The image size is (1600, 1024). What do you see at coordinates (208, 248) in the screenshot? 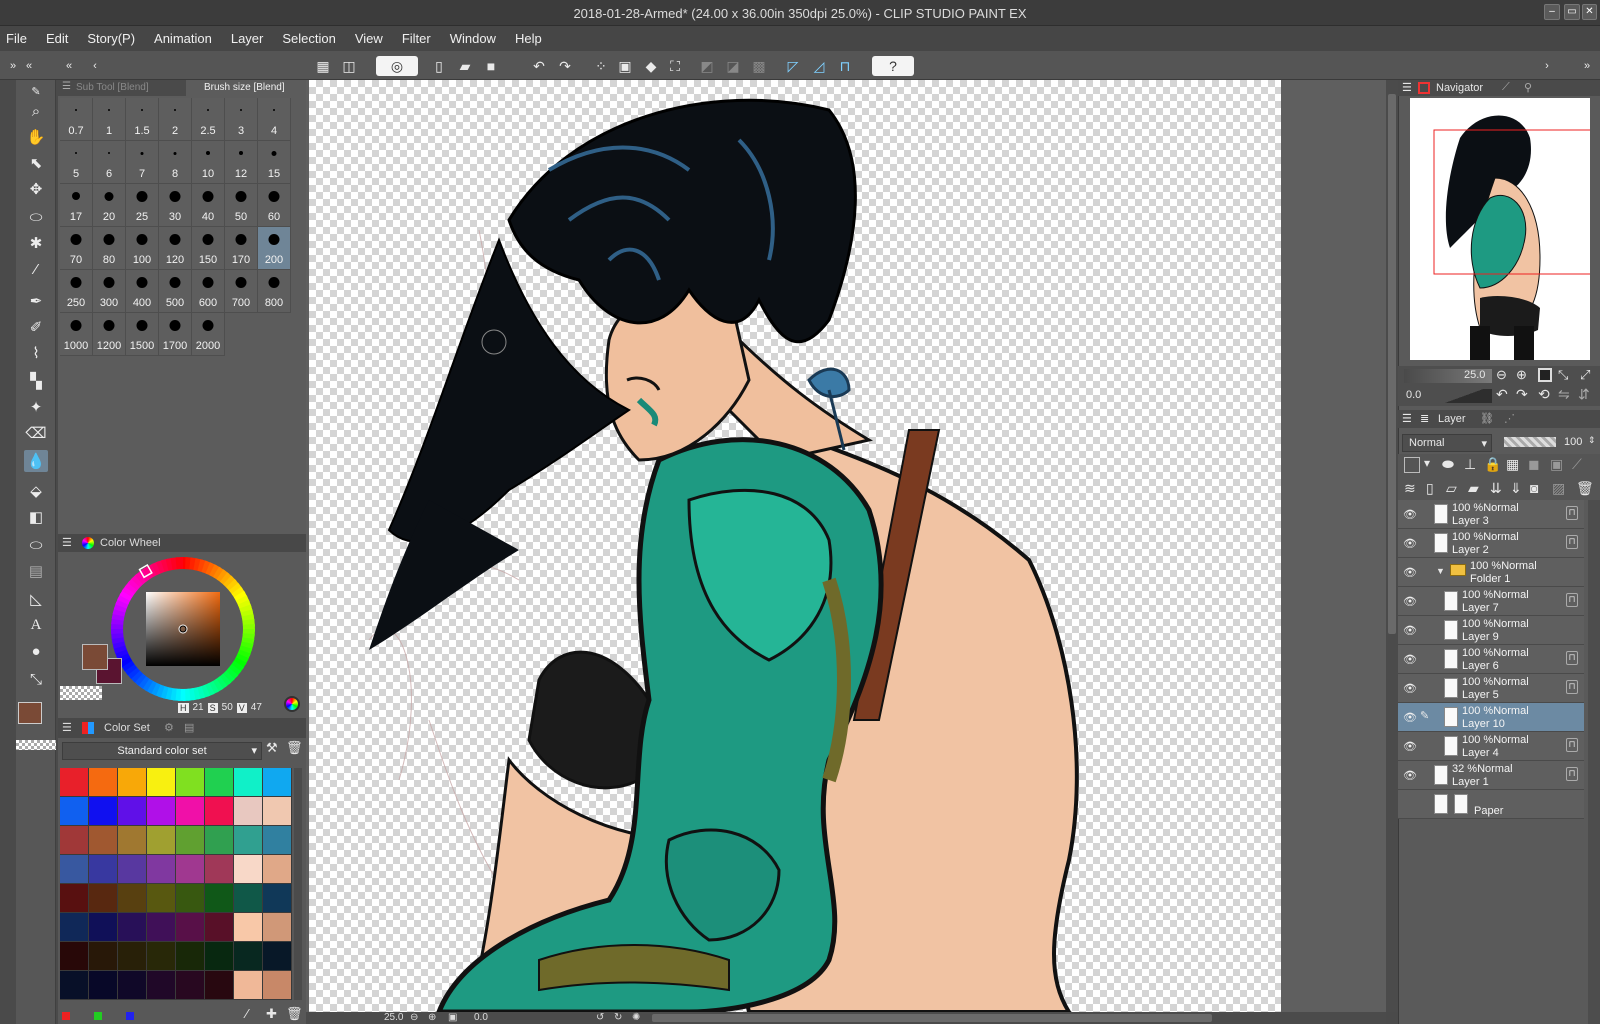
I see `brush-size-cell: 150` at bounding box center [208, 248].